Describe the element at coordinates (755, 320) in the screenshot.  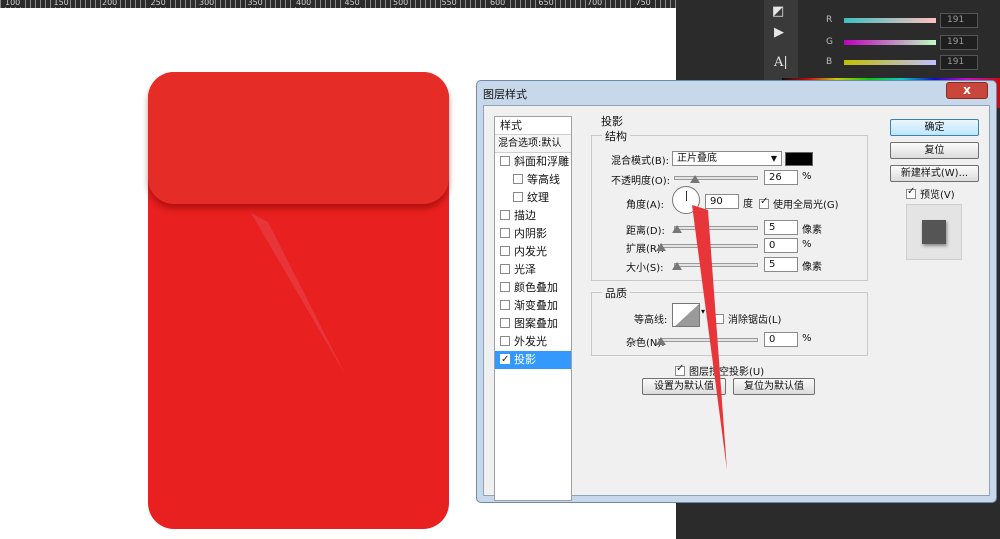
I see `antialias-label: 消除锯齿(L)` at that location.